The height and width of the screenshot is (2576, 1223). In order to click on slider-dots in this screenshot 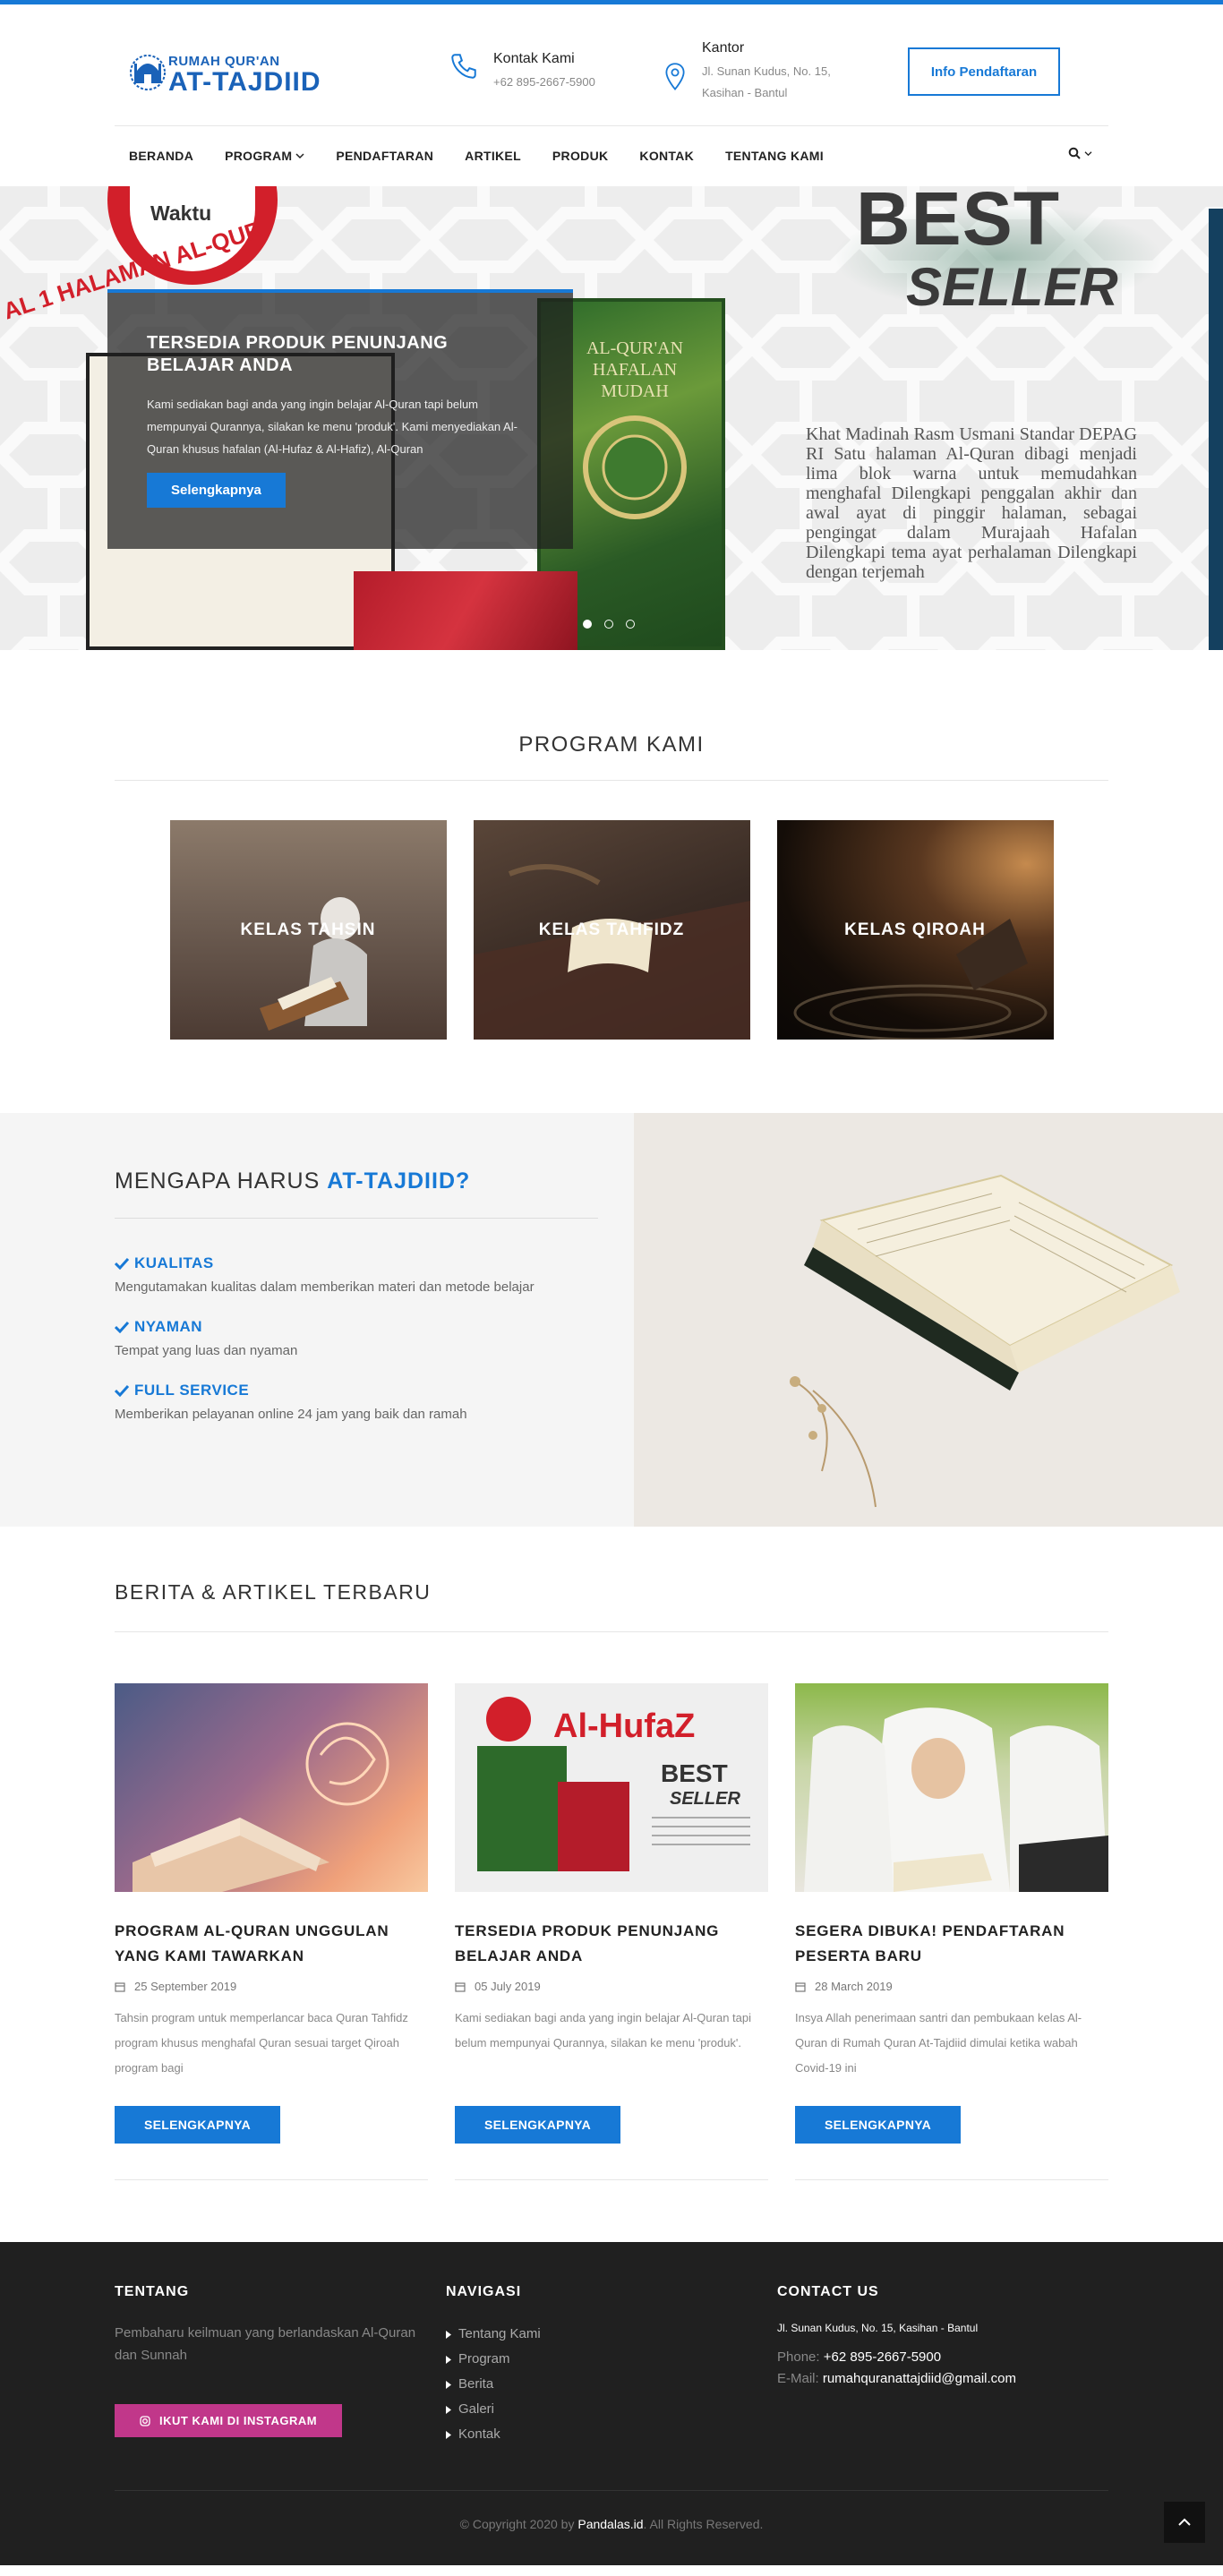, I will do `click(609, 624)`.